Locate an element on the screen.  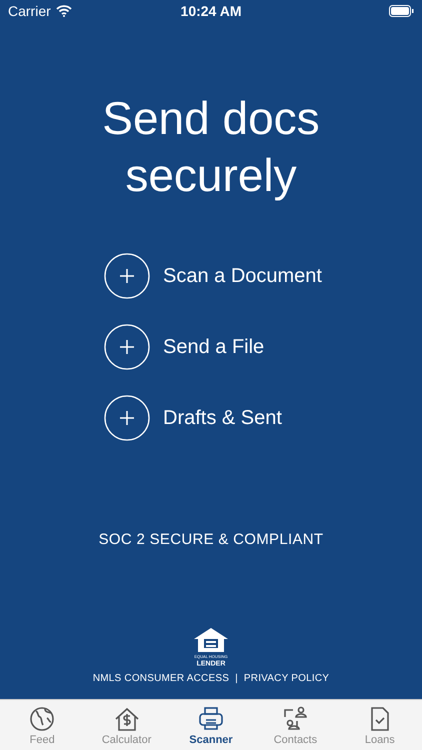
privacy-link: PRIVACY POLICY is located at coordinates (287, 678).